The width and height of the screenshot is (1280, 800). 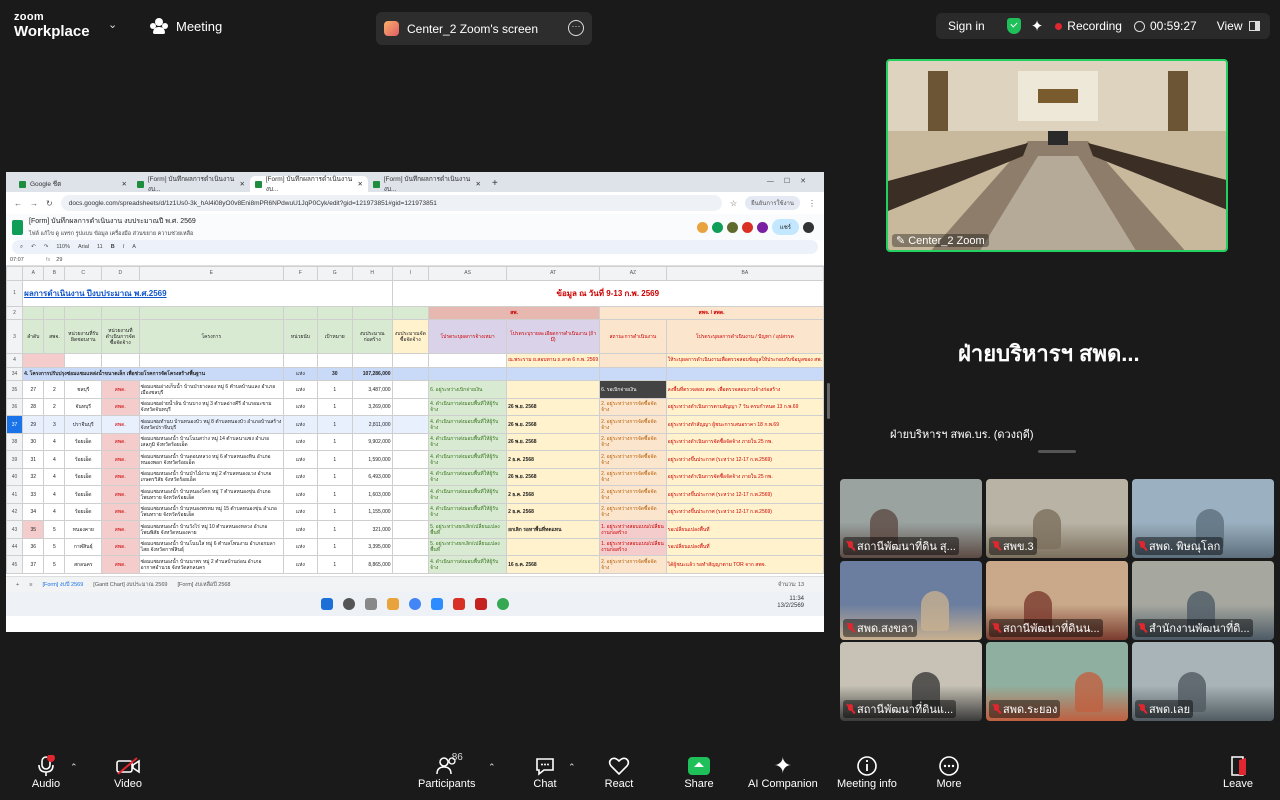 I want to click on all-sheets-icon: ≡, so click(x=30, y=585).